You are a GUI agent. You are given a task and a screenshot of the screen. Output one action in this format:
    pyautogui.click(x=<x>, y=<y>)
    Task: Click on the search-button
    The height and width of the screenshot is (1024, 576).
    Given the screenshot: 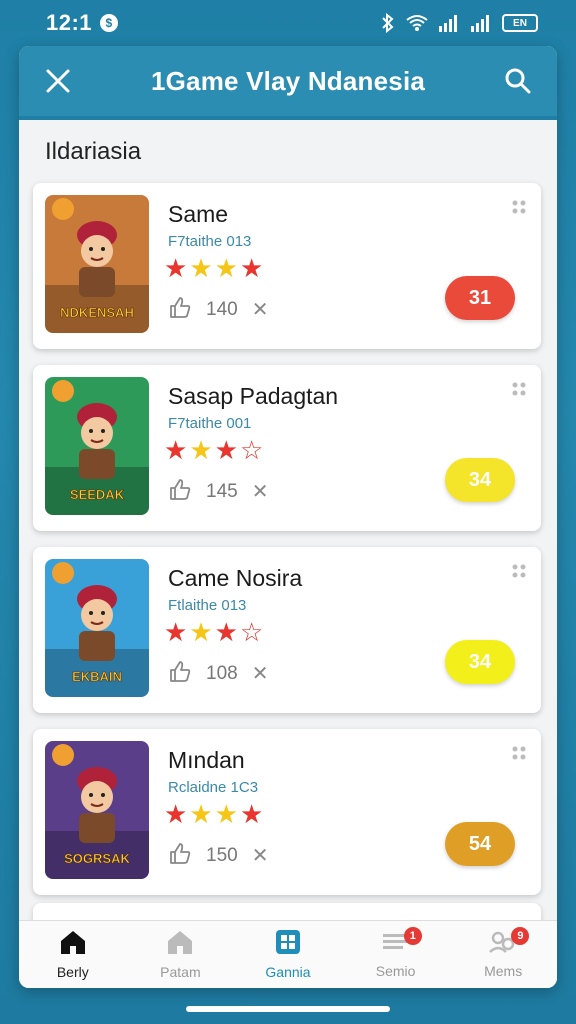 What is the action you would take?
    pyautogui.click(x=518, y=81)
    